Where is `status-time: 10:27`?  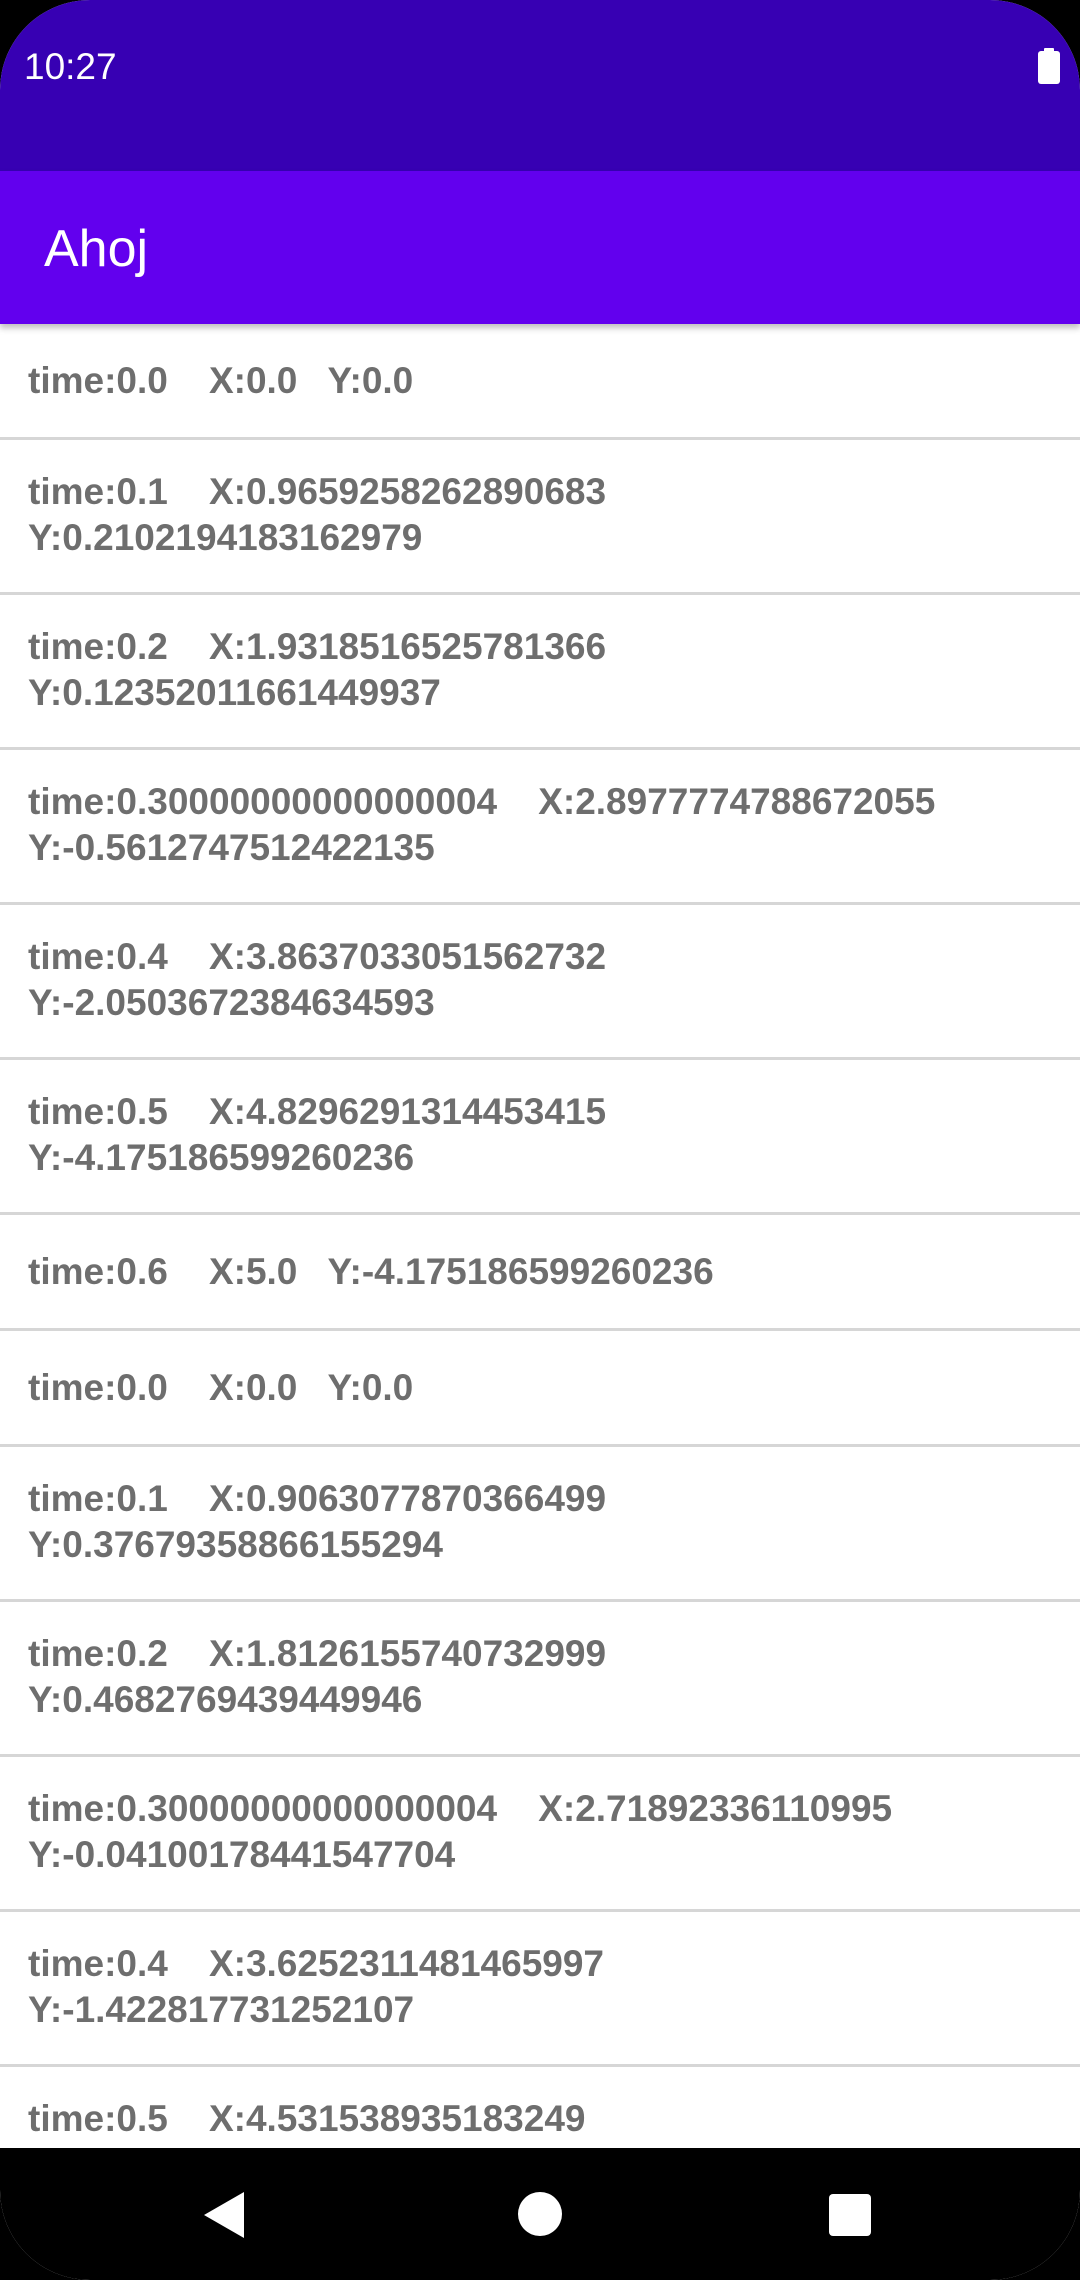 status-time: 10:27 is located at coordinates (70, 66).